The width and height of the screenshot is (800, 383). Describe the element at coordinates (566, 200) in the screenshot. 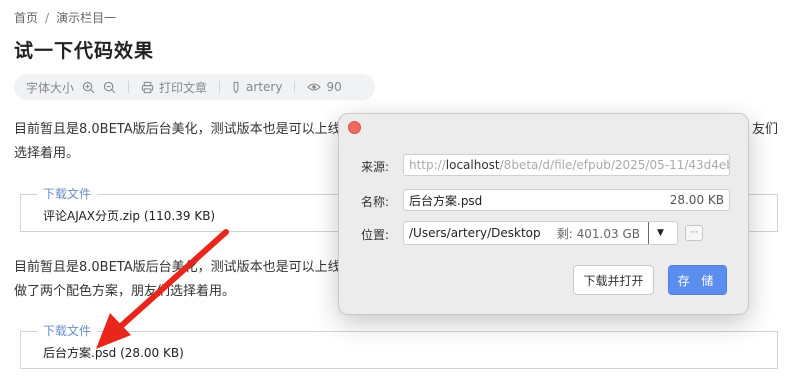

I see `file-name-field: 后台方案.psd 28.00 KB` at that location.